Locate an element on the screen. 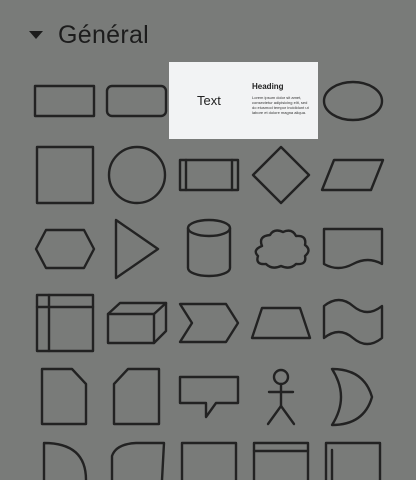  hexagon-shape is located at coordinates (65, 249).